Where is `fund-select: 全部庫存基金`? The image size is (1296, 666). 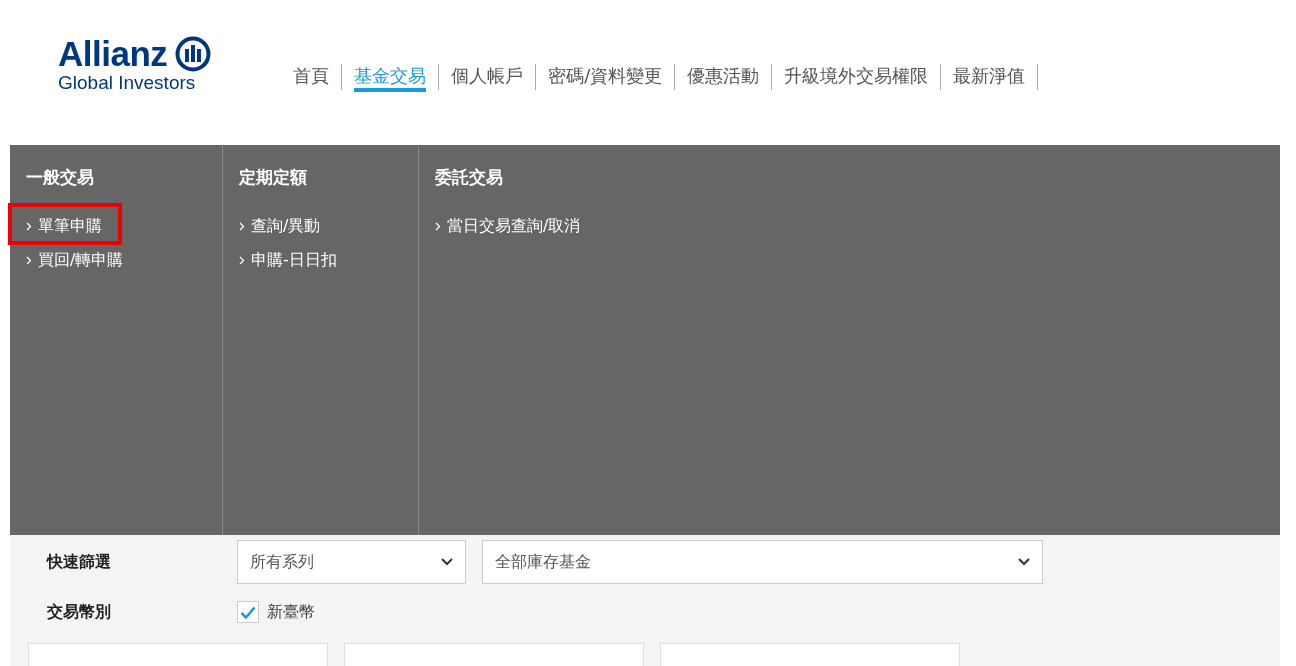
fund-select: 全部庫存基金 is located at coordinates (762, 562).